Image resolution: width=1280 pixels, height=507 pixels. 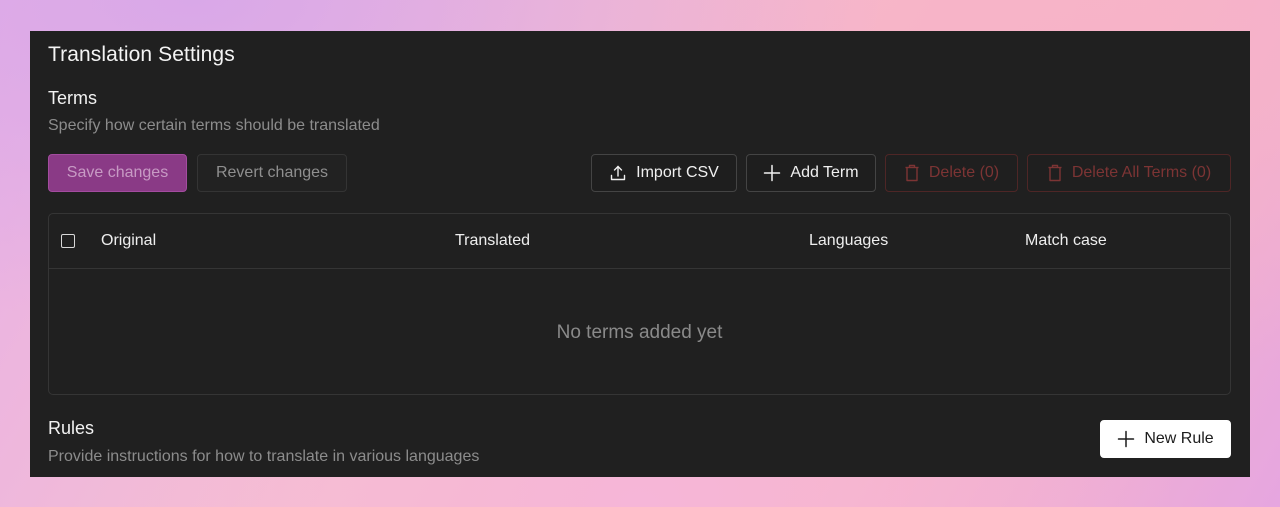 What do you see at coordinates (71, 428) in the screenshot?
I see `rules-section-title: Rules` at bounding box center [71, 428].